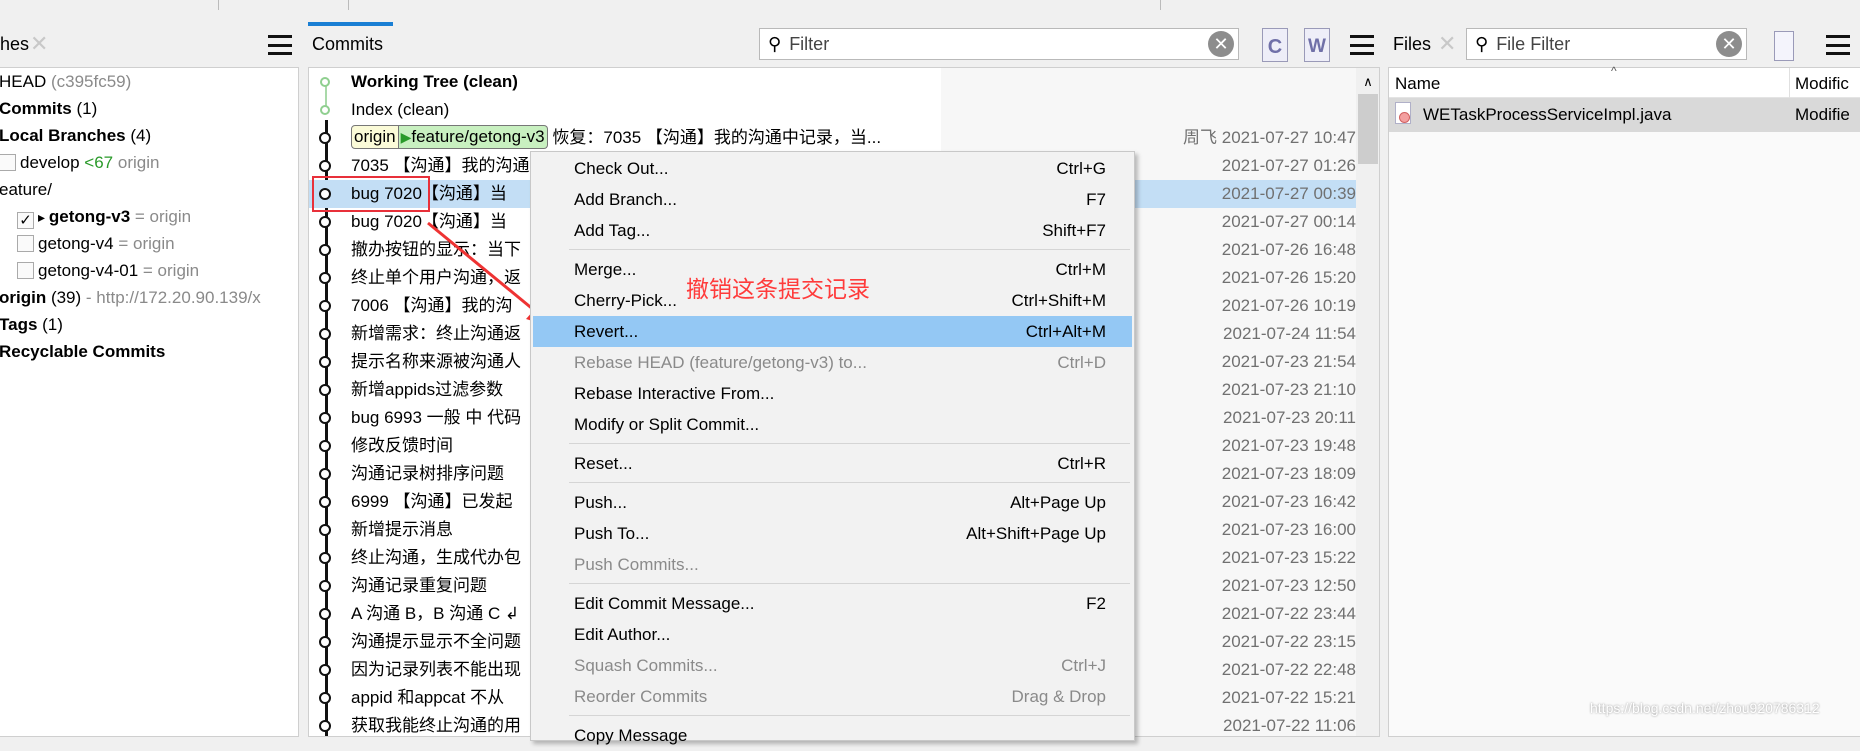 The image size is (1860, 751). I want to click on menu-item-copy-message: Copy Message, so click(832, 735).